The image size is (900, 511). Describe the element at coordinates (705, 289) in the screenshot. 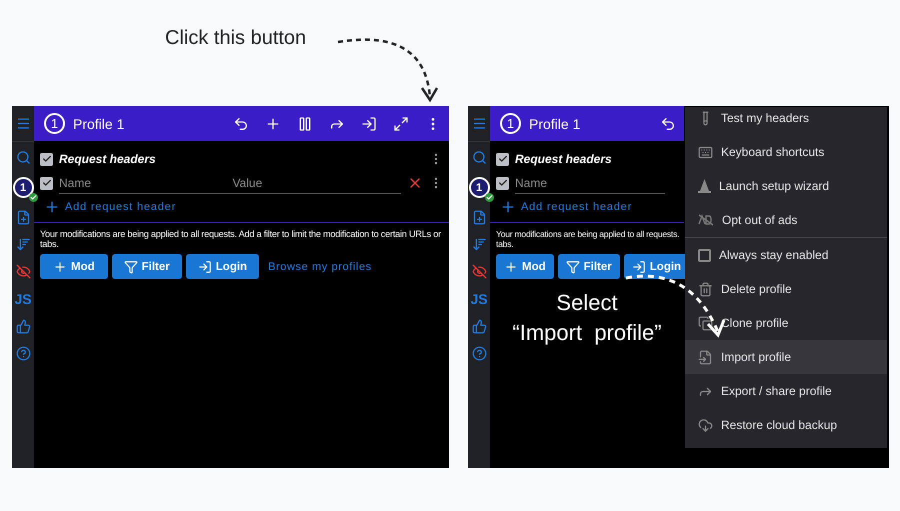

I see `trash-icon` at that location.